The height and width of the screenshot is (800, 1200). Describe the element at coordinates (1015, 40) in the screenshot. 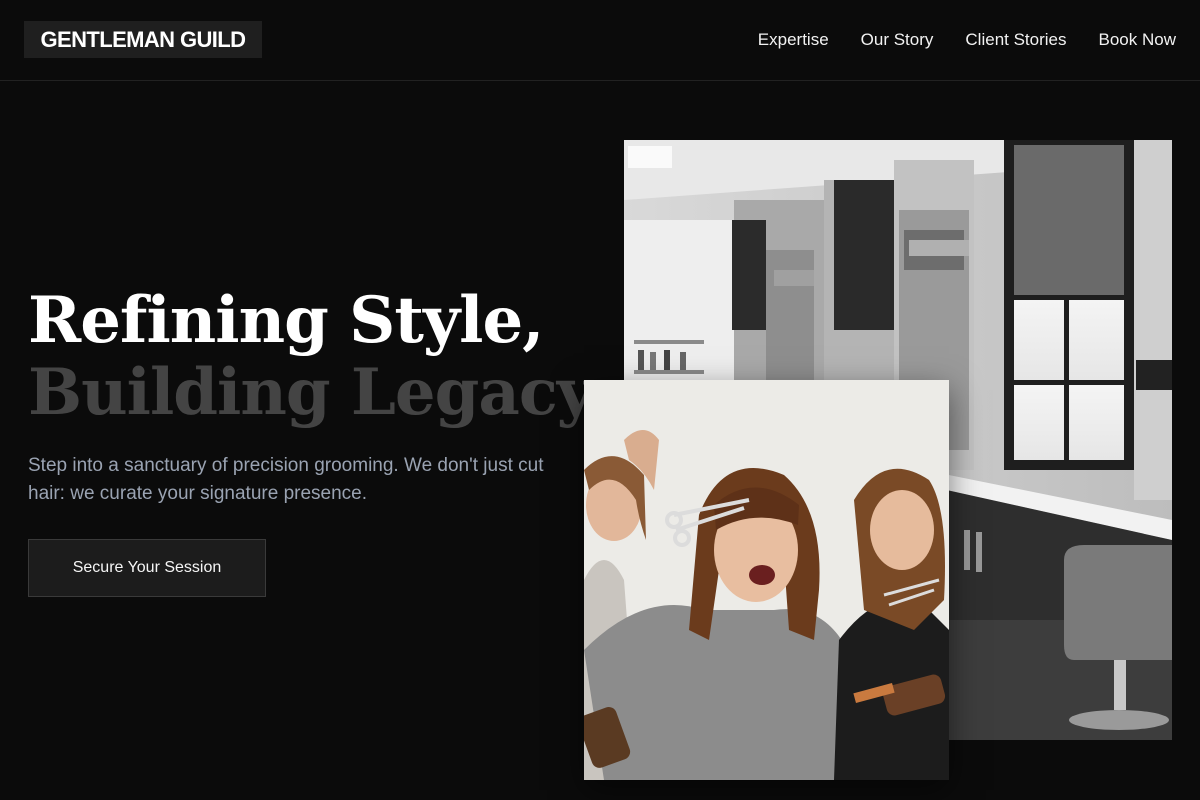

I see `nav-link-client-stories: Client Stories` at that location.